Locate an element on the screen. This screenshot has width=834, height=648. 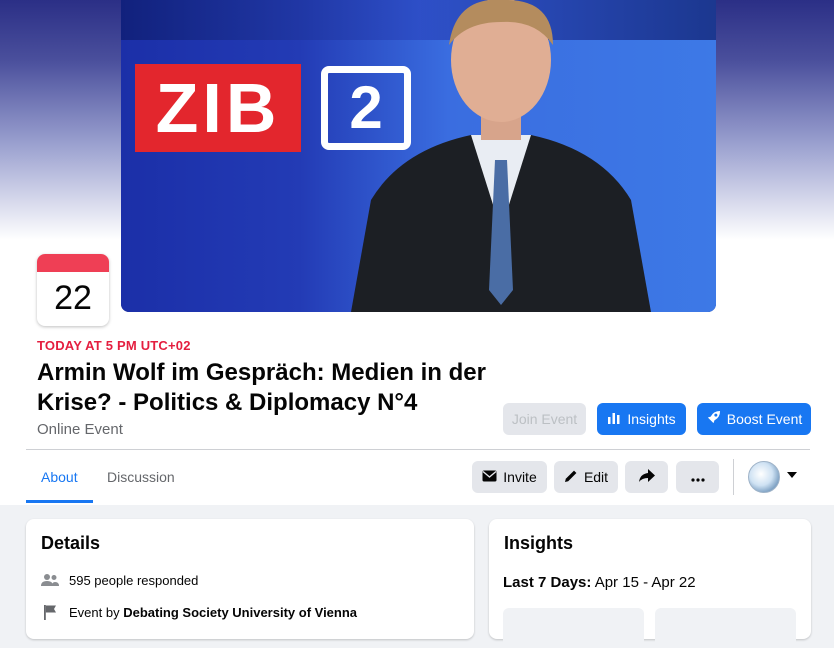
ellipsis-icon is located at coordinates (697, 477).